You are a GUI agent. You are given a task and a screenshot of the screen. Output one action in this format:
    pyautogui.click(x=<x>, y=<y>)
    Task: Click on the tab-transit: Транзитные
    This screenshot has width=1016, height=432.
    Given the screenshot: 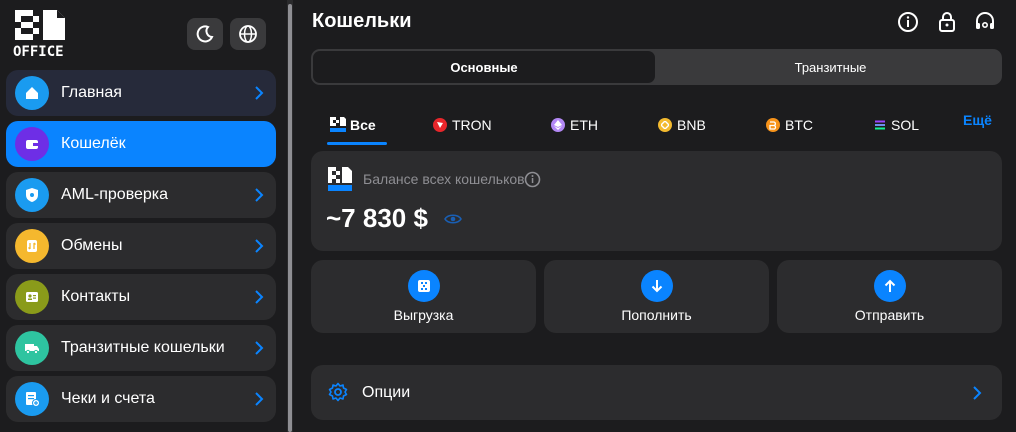 What is the action you would take?
    pyautogui.click(x=830, y=67)
    